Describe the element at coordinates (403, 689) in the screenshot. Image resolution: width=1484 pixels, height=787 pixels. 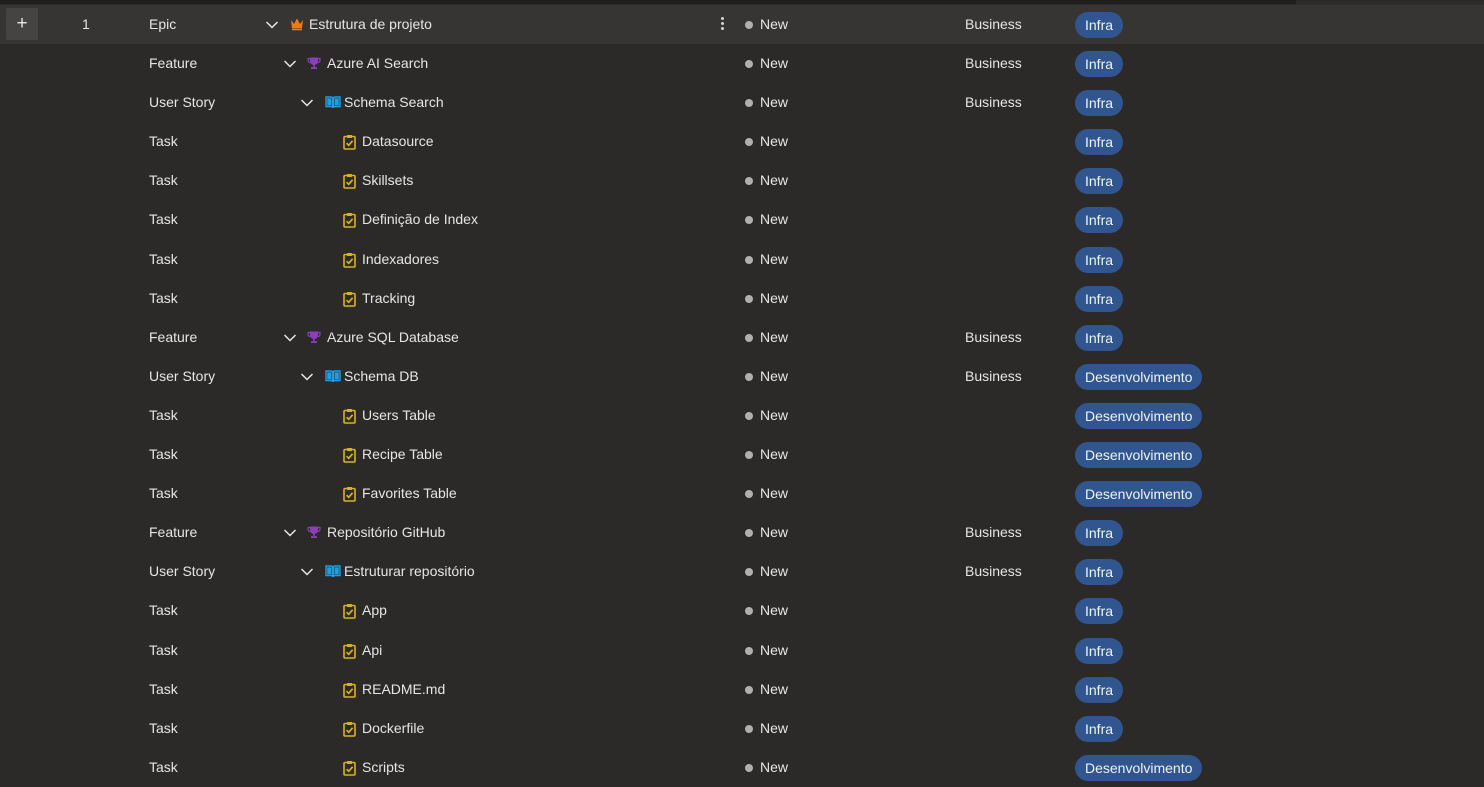
I see `work-item-title: README.md` at that location.